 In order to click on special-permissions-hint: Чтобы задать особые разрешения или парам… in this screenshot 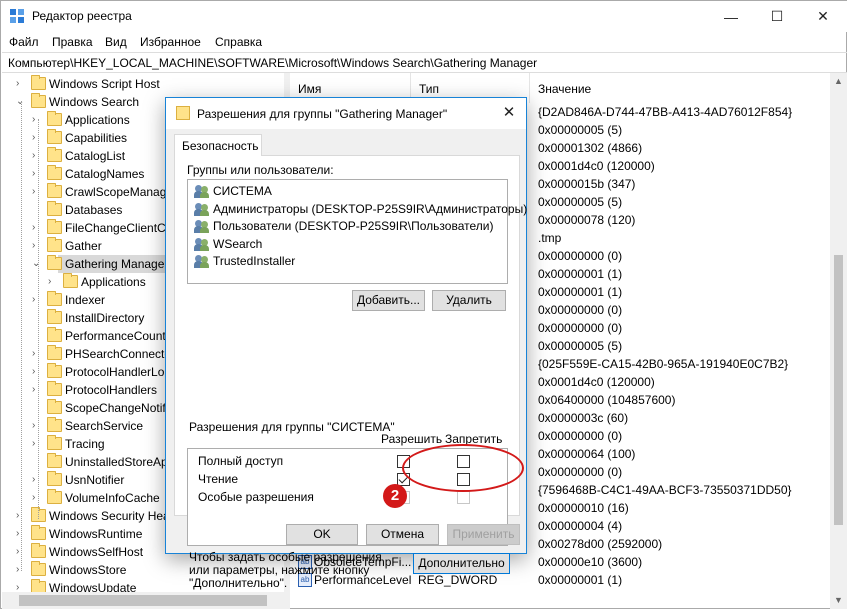, I will do `click(285, 570)`.